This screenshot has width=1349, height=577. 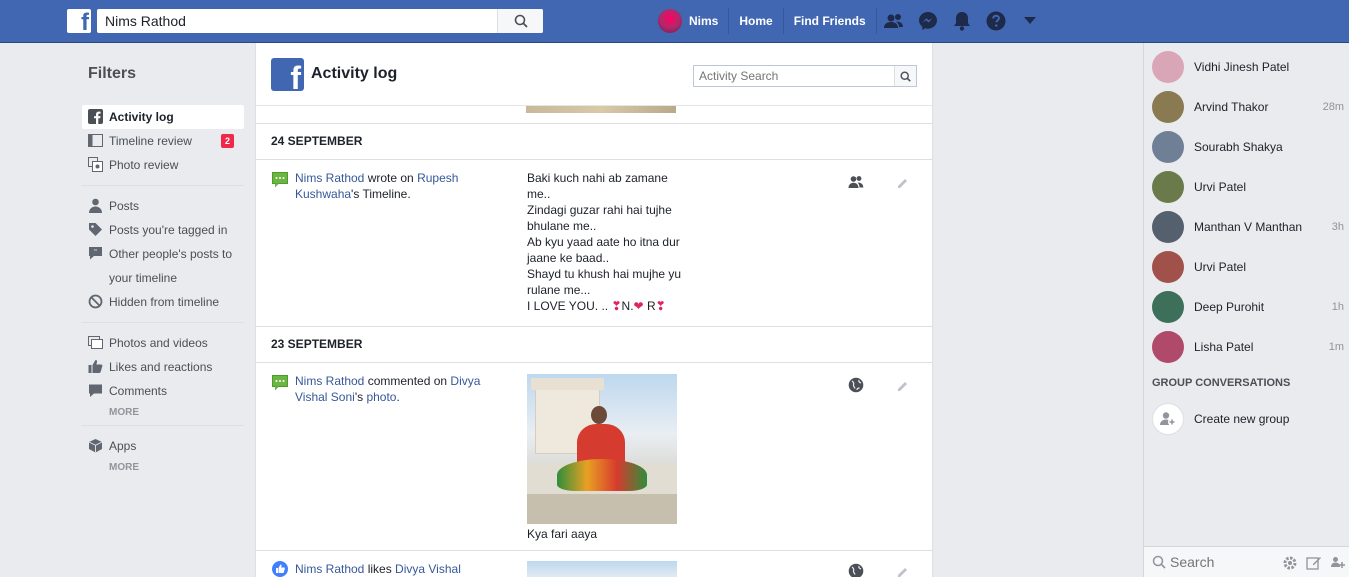 I want to click on create-new-group-button: Create new group, so click(x=1220, y=419).